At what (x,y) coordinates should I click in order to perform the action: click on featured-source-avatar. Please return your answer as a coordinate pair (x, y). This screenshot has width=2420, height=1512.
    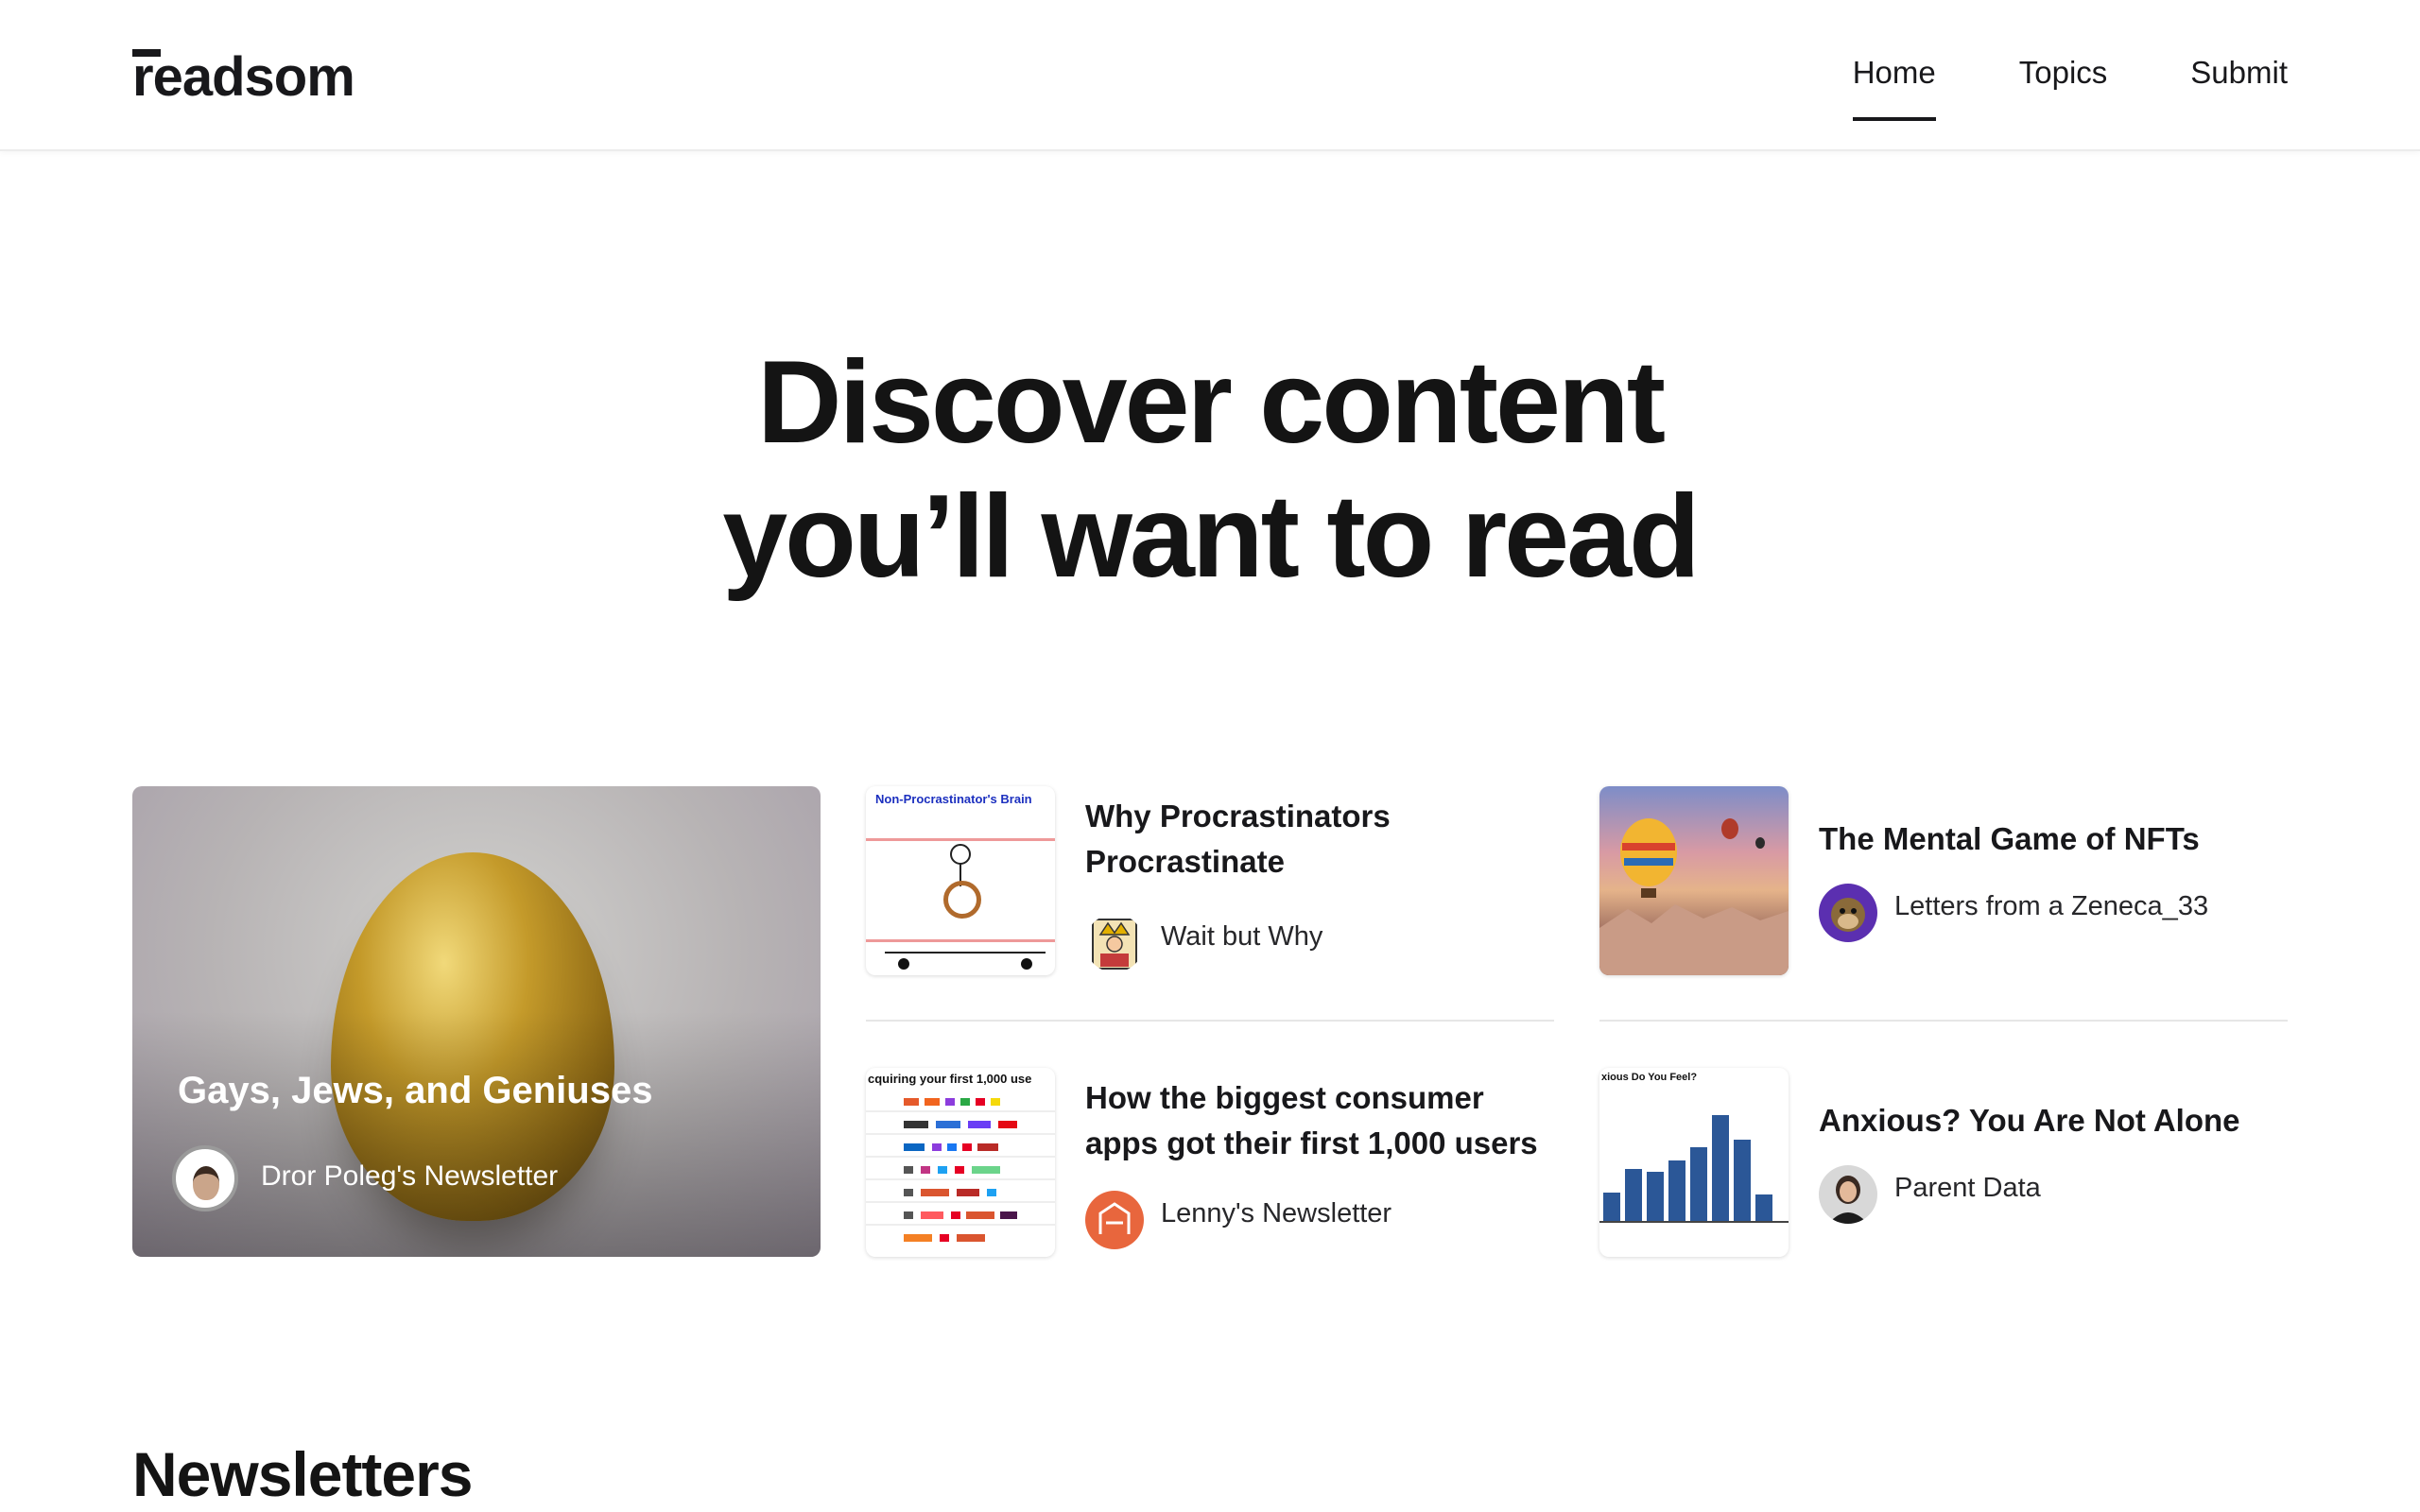
    Looking at the image, I should click on (205, 1178).